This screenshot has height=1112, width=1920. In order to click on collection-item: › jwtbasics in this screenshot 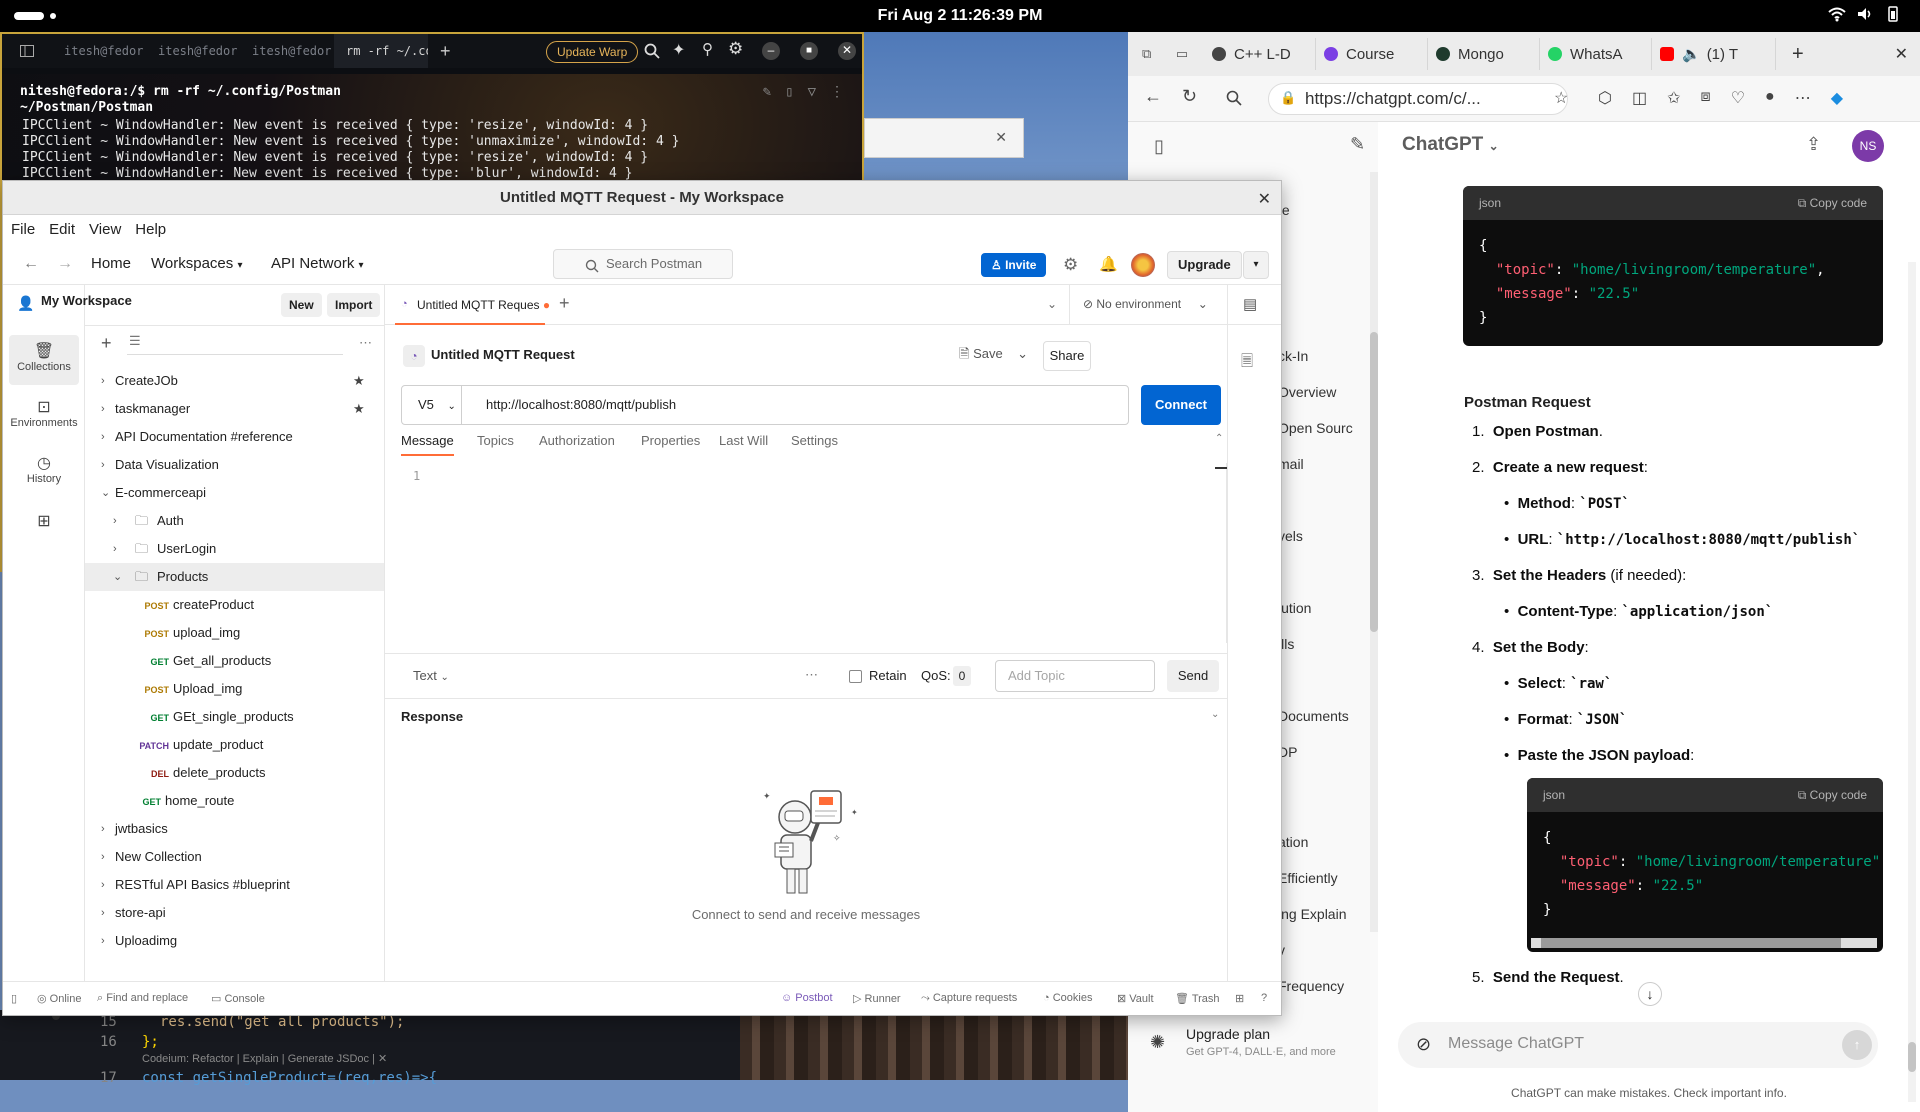, I will do `click(234, 829)`.